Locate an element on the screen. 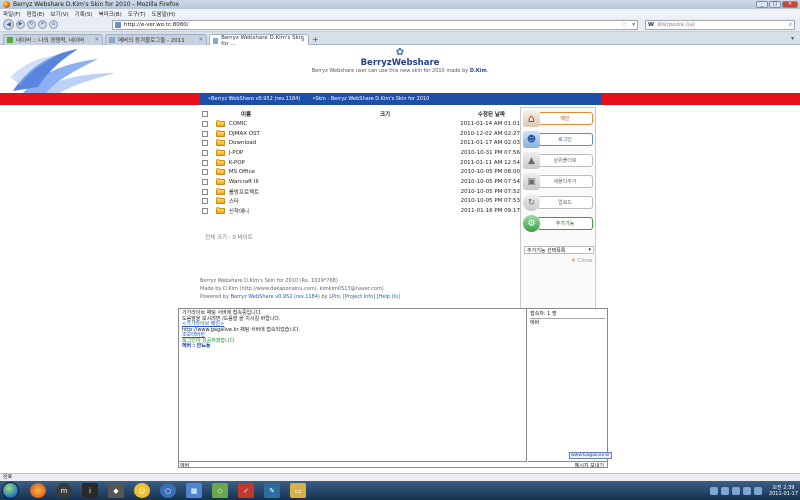  file-row: J-POP 2010-10-31 PM 07:56 is located at coordinates (360, 153).